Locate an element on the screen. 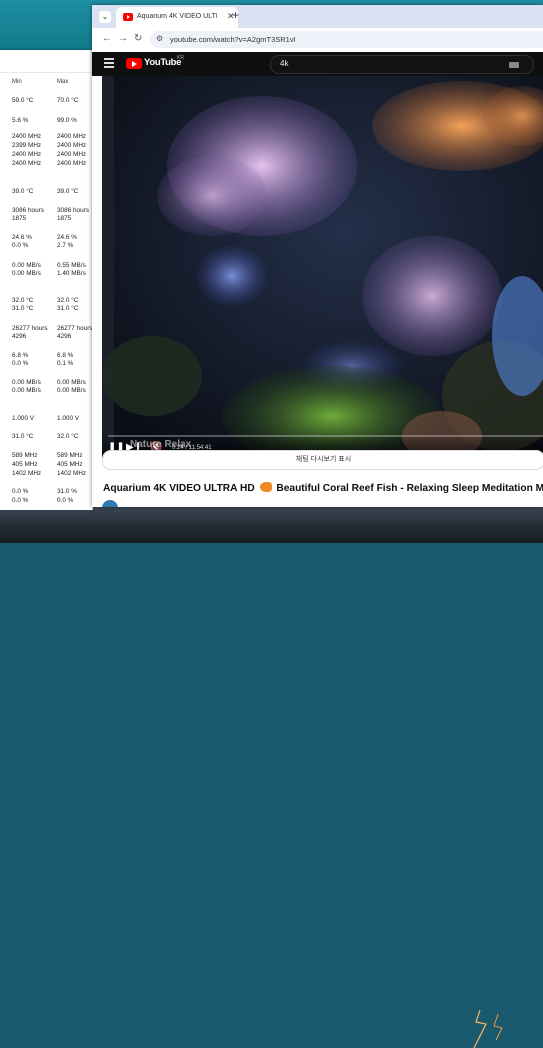  sensor-min-value: 6.8 % is located at coordinates (20, 355).